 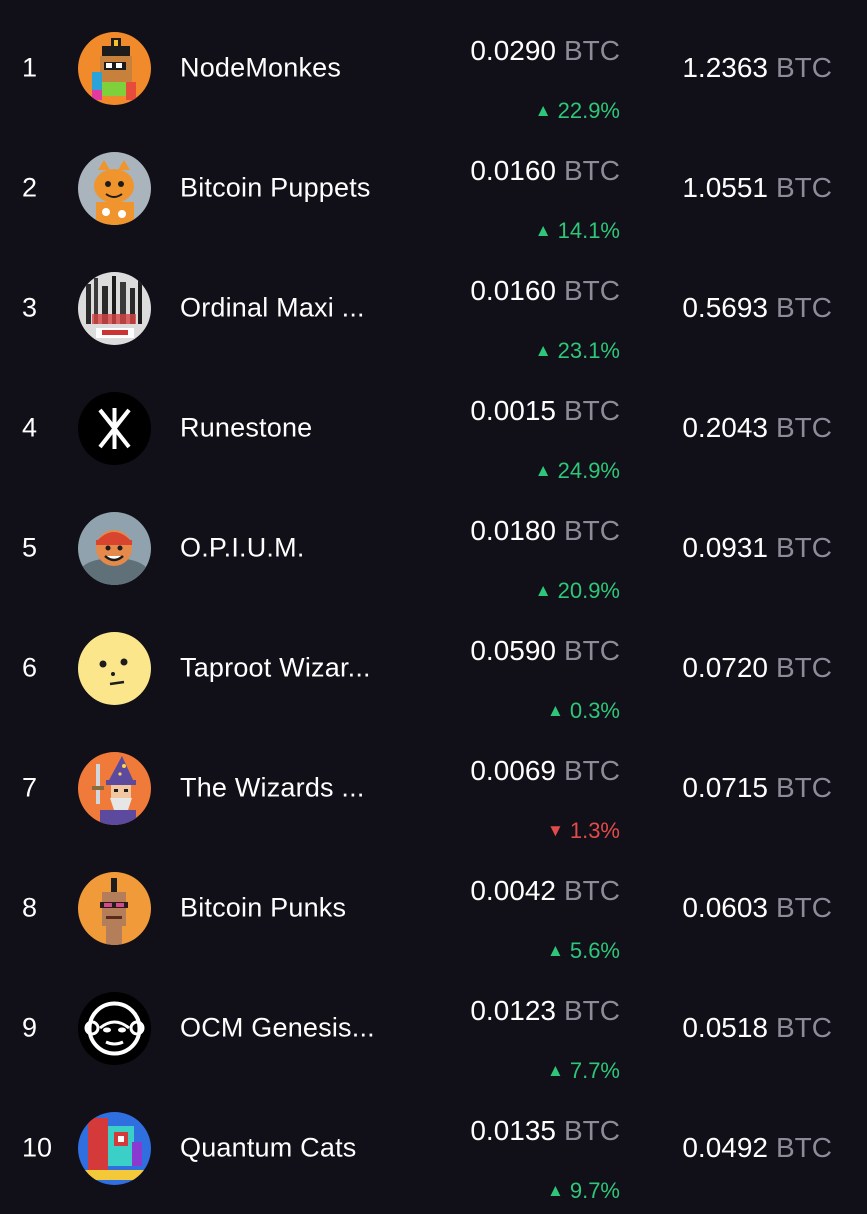 I want to click on collection-name: Quantum Cats, so click(x=268, y=1147).